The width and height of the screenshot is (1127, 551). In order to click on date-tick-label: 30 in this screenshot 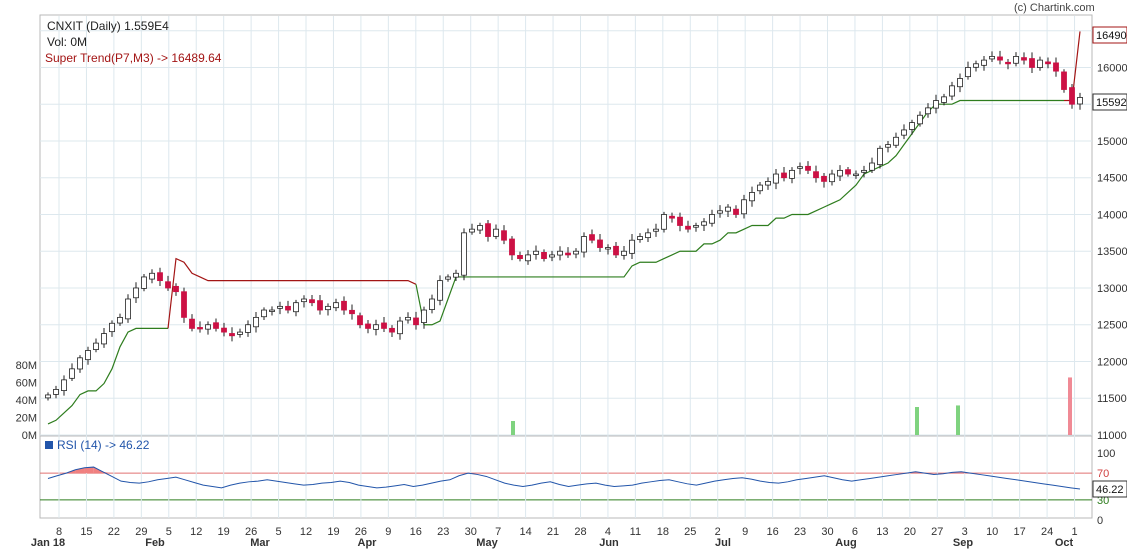, I will do `click(471, 532)`.